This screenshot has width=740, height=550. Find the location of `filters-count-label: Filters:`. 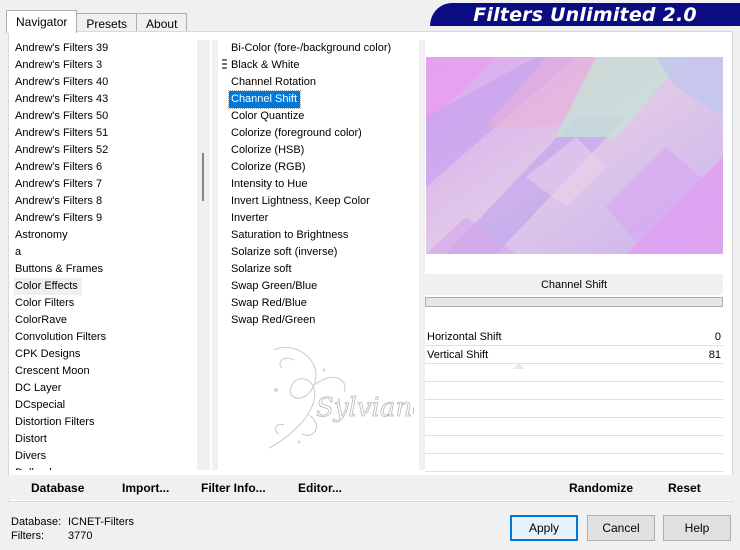

filters-count-label: Filters: is located at coordinates (27, 536).